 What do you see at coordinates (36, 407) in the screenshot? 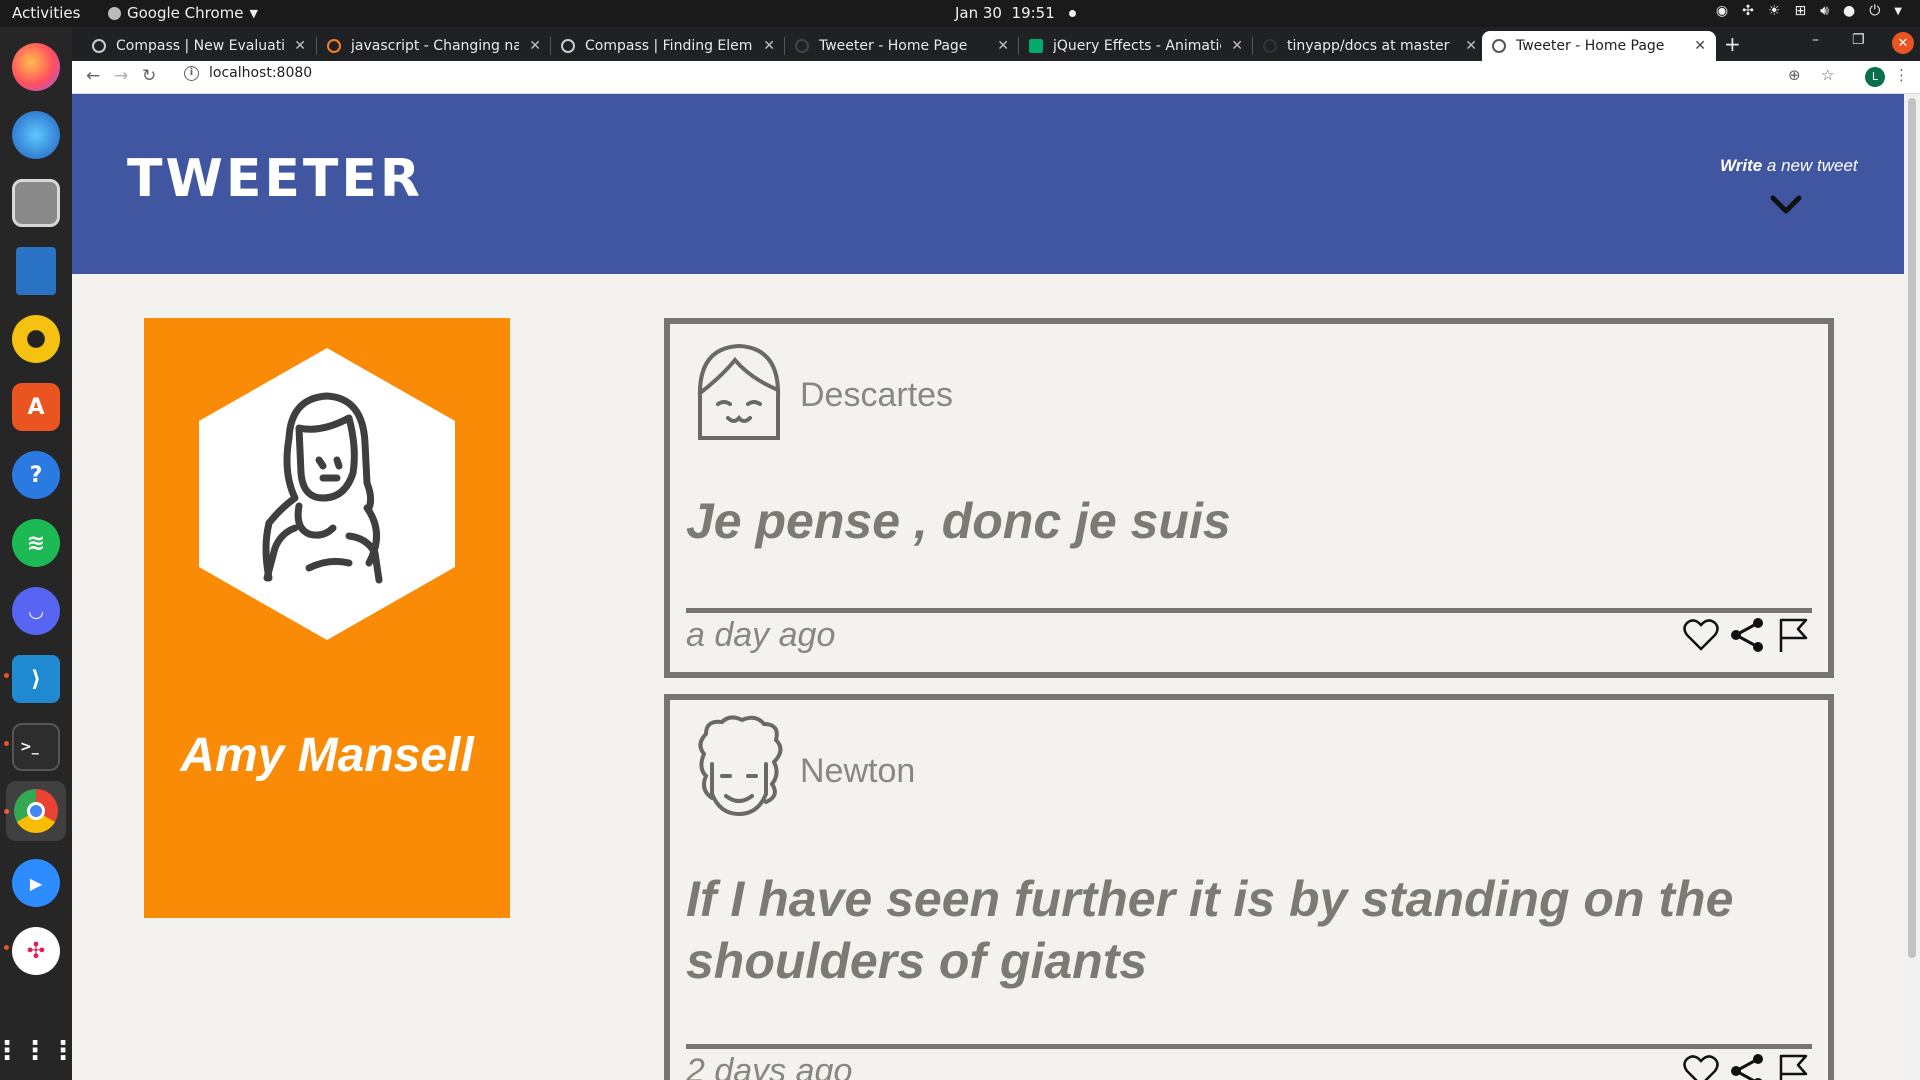
I see `software-center-icon: A` at bounding box center [36, 407].